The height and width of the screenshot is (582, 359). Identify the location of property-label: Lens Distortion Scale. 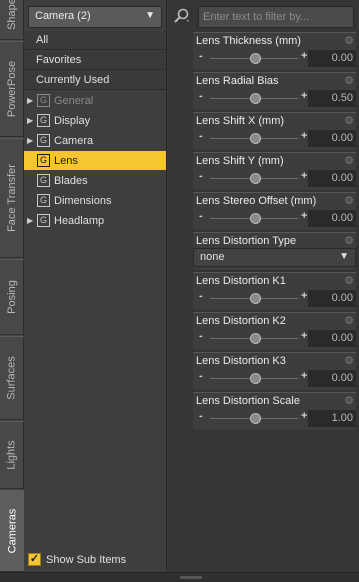
(248, 401).